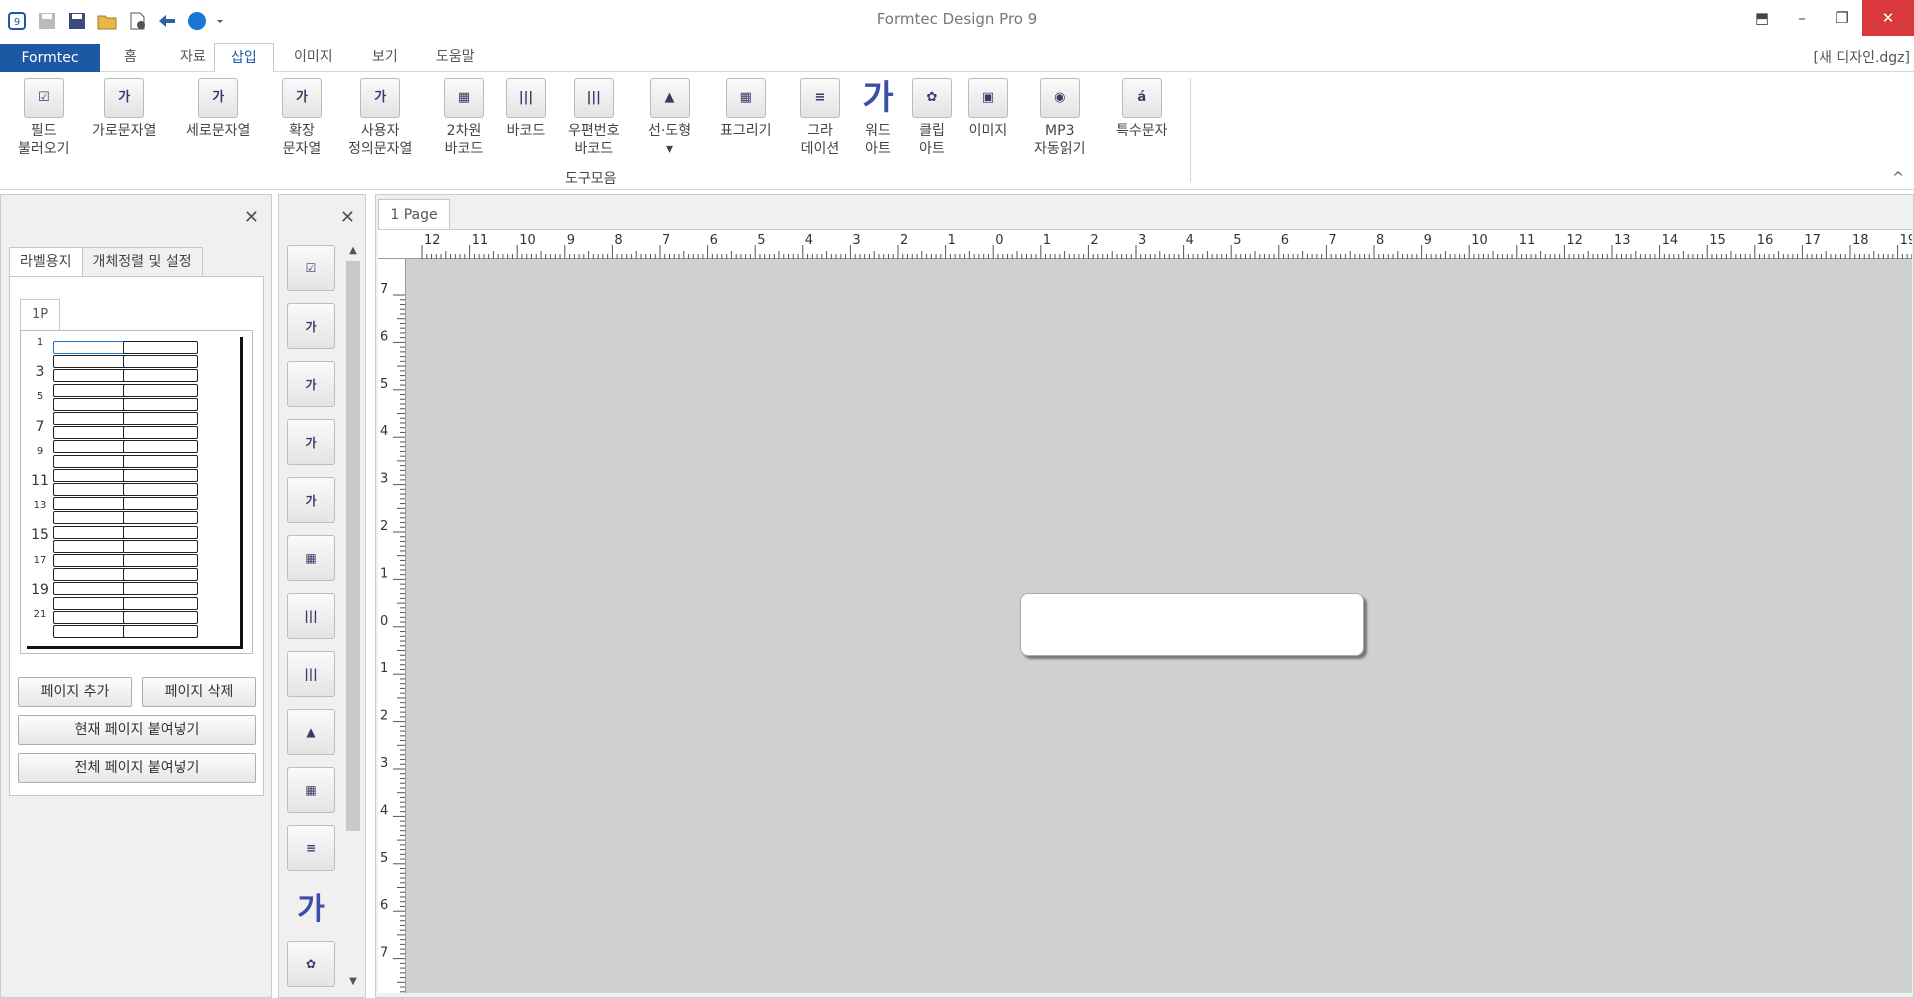 Image resolution: width=1914 pixels, height=998 pixels. Describe the element at coordinates (464, 118) in the screenshot. I see `qr-code-button: ▦ 2차원 바코드` at that location.